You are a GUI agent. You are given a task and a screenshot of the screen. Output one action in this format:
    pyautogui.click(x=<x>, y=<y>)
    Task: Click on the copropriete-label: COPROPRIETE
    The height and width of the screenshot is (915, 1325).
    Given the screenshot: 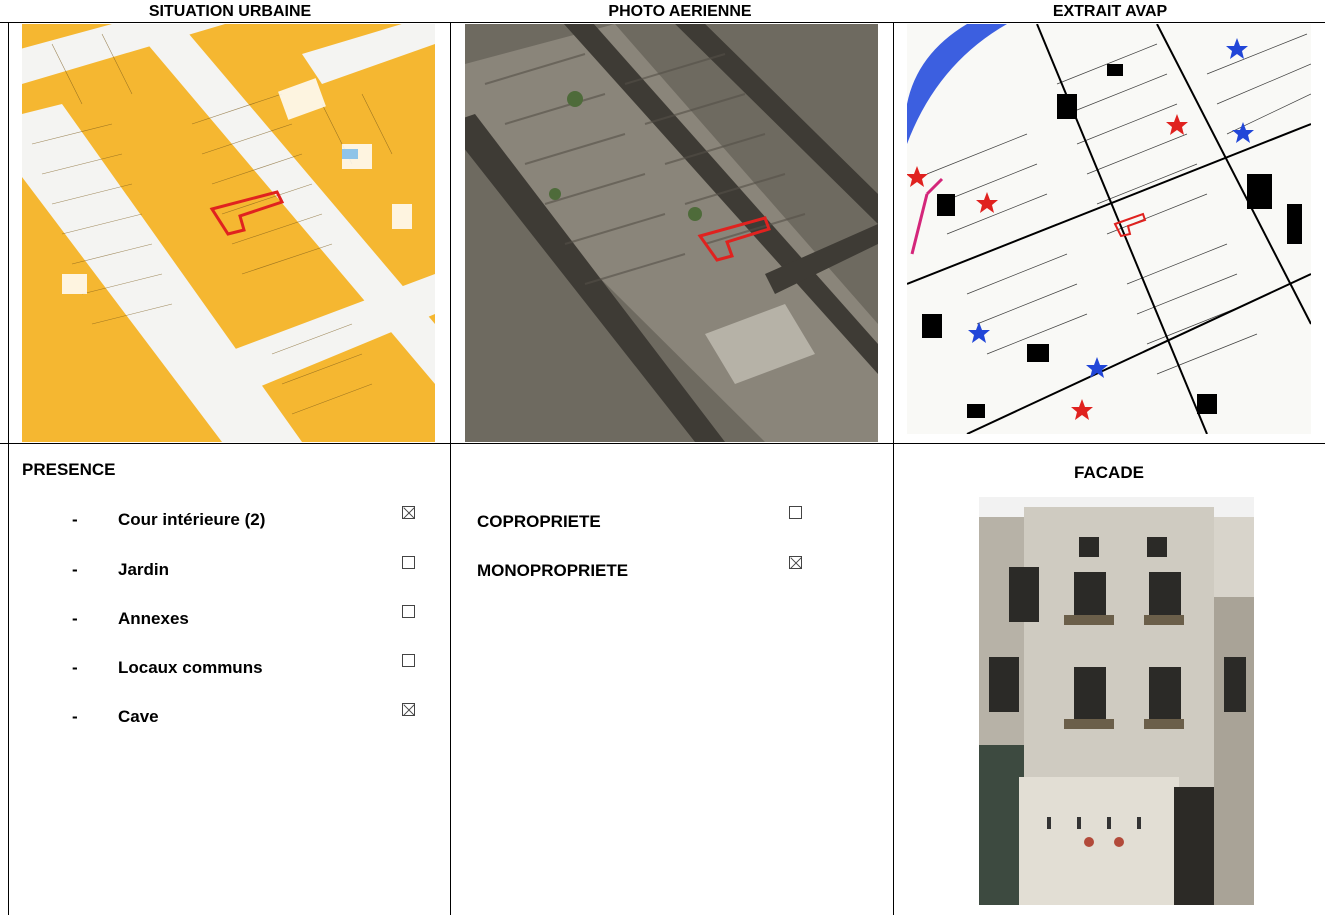 What is the action you would take?
    pyautogui.click(x=539, y=521)
    